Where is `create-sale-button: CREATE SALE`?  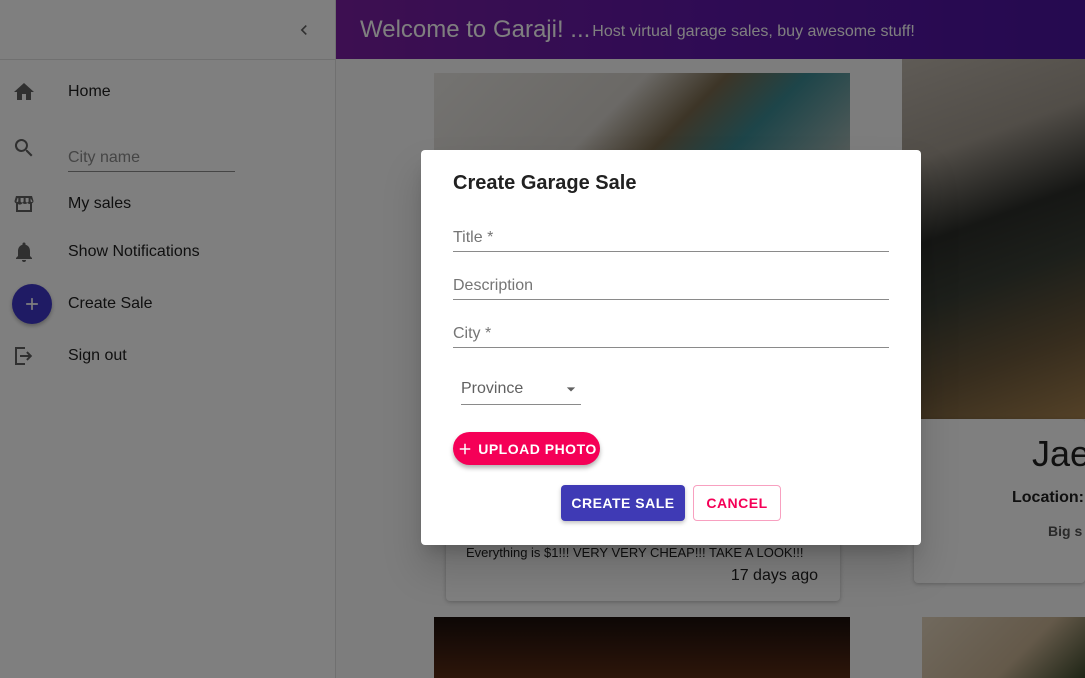 create-sale-button: CREATE SALE is located at coordinates (623, 503).